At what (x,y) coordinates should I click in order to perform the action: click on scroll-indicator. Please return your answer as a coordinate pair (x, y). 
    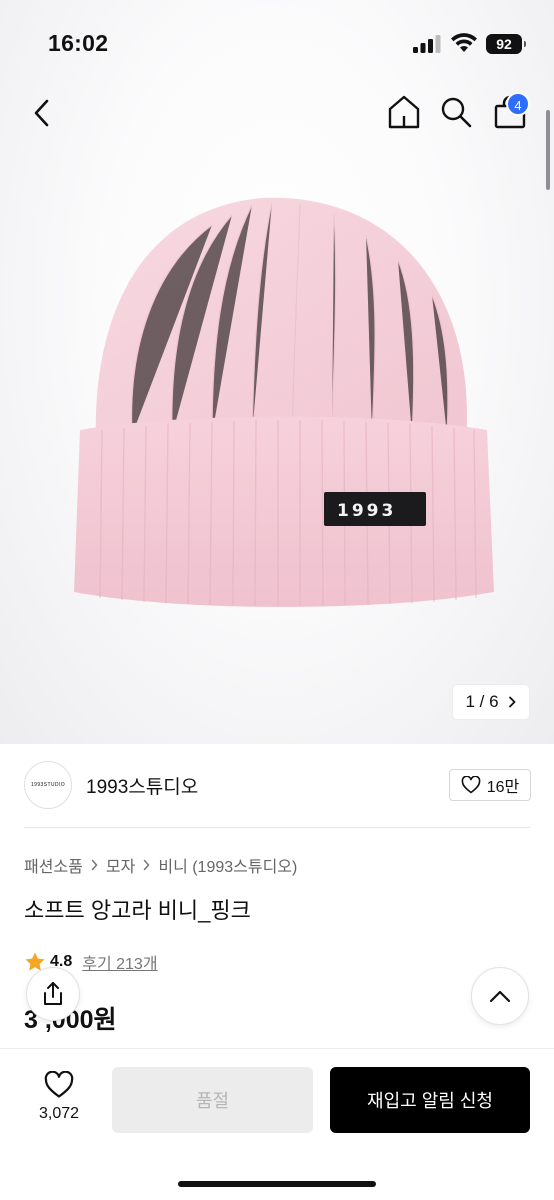
    Looking at the image, I should click on (548, 150).